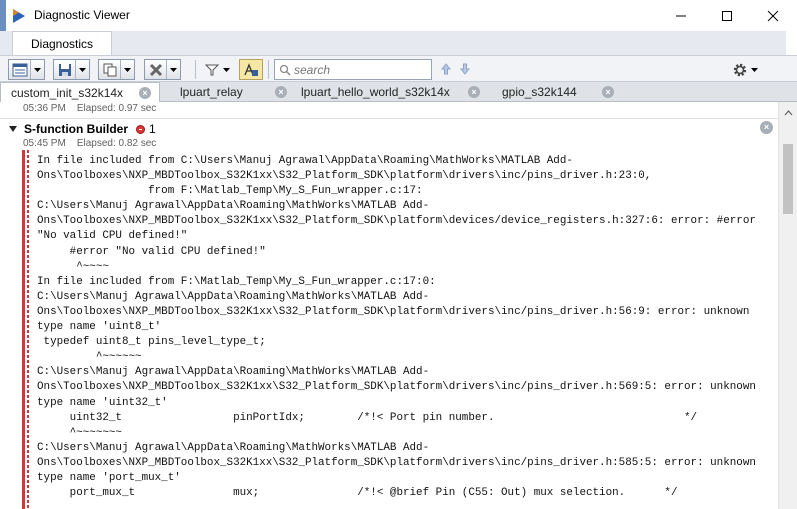 The height and width of the screenshot is (509, 797). I want to click on report-icon, so click(19, 69).